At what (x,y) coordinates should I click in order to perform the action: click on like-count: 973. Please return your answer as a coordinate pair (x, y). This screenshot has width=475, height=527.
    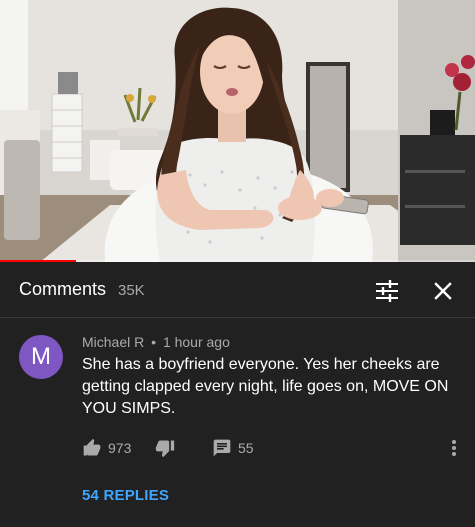
    Looking at the image, I should click on (120, 448).